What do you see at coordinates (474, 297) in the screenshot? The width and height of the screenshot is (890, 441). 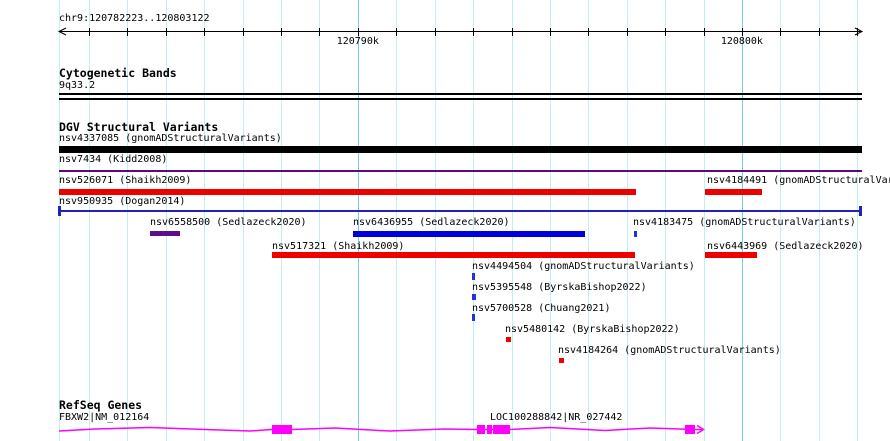 I see `variant-bar-nsv5395548` at bounding box center [474, 297].